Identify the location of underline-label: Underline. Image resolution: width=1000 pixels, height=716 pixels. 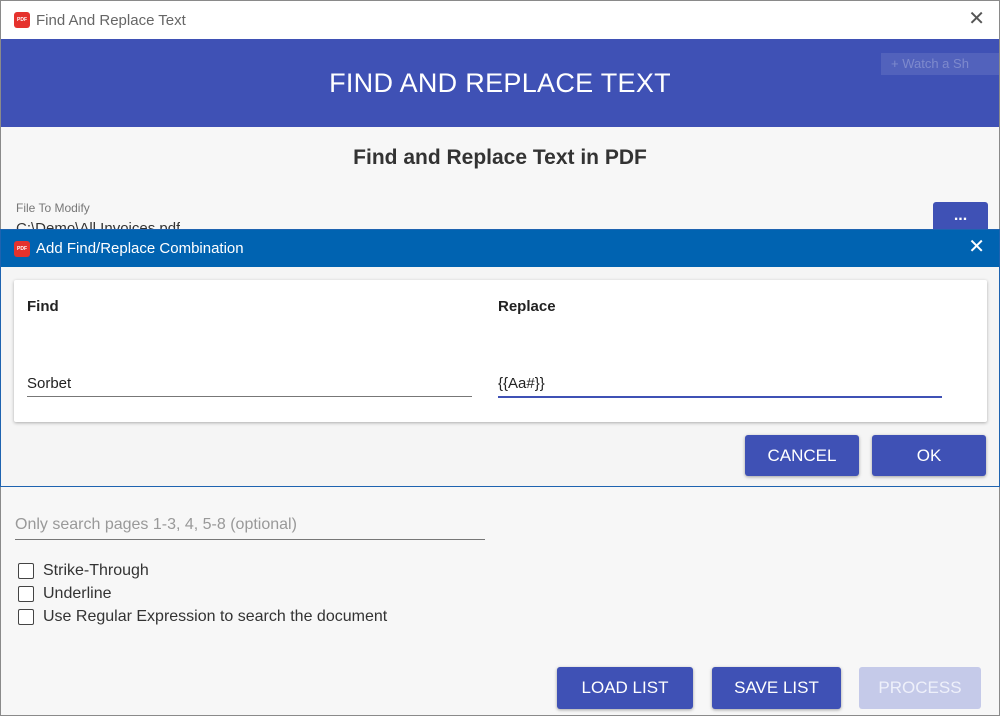
(77, 593).